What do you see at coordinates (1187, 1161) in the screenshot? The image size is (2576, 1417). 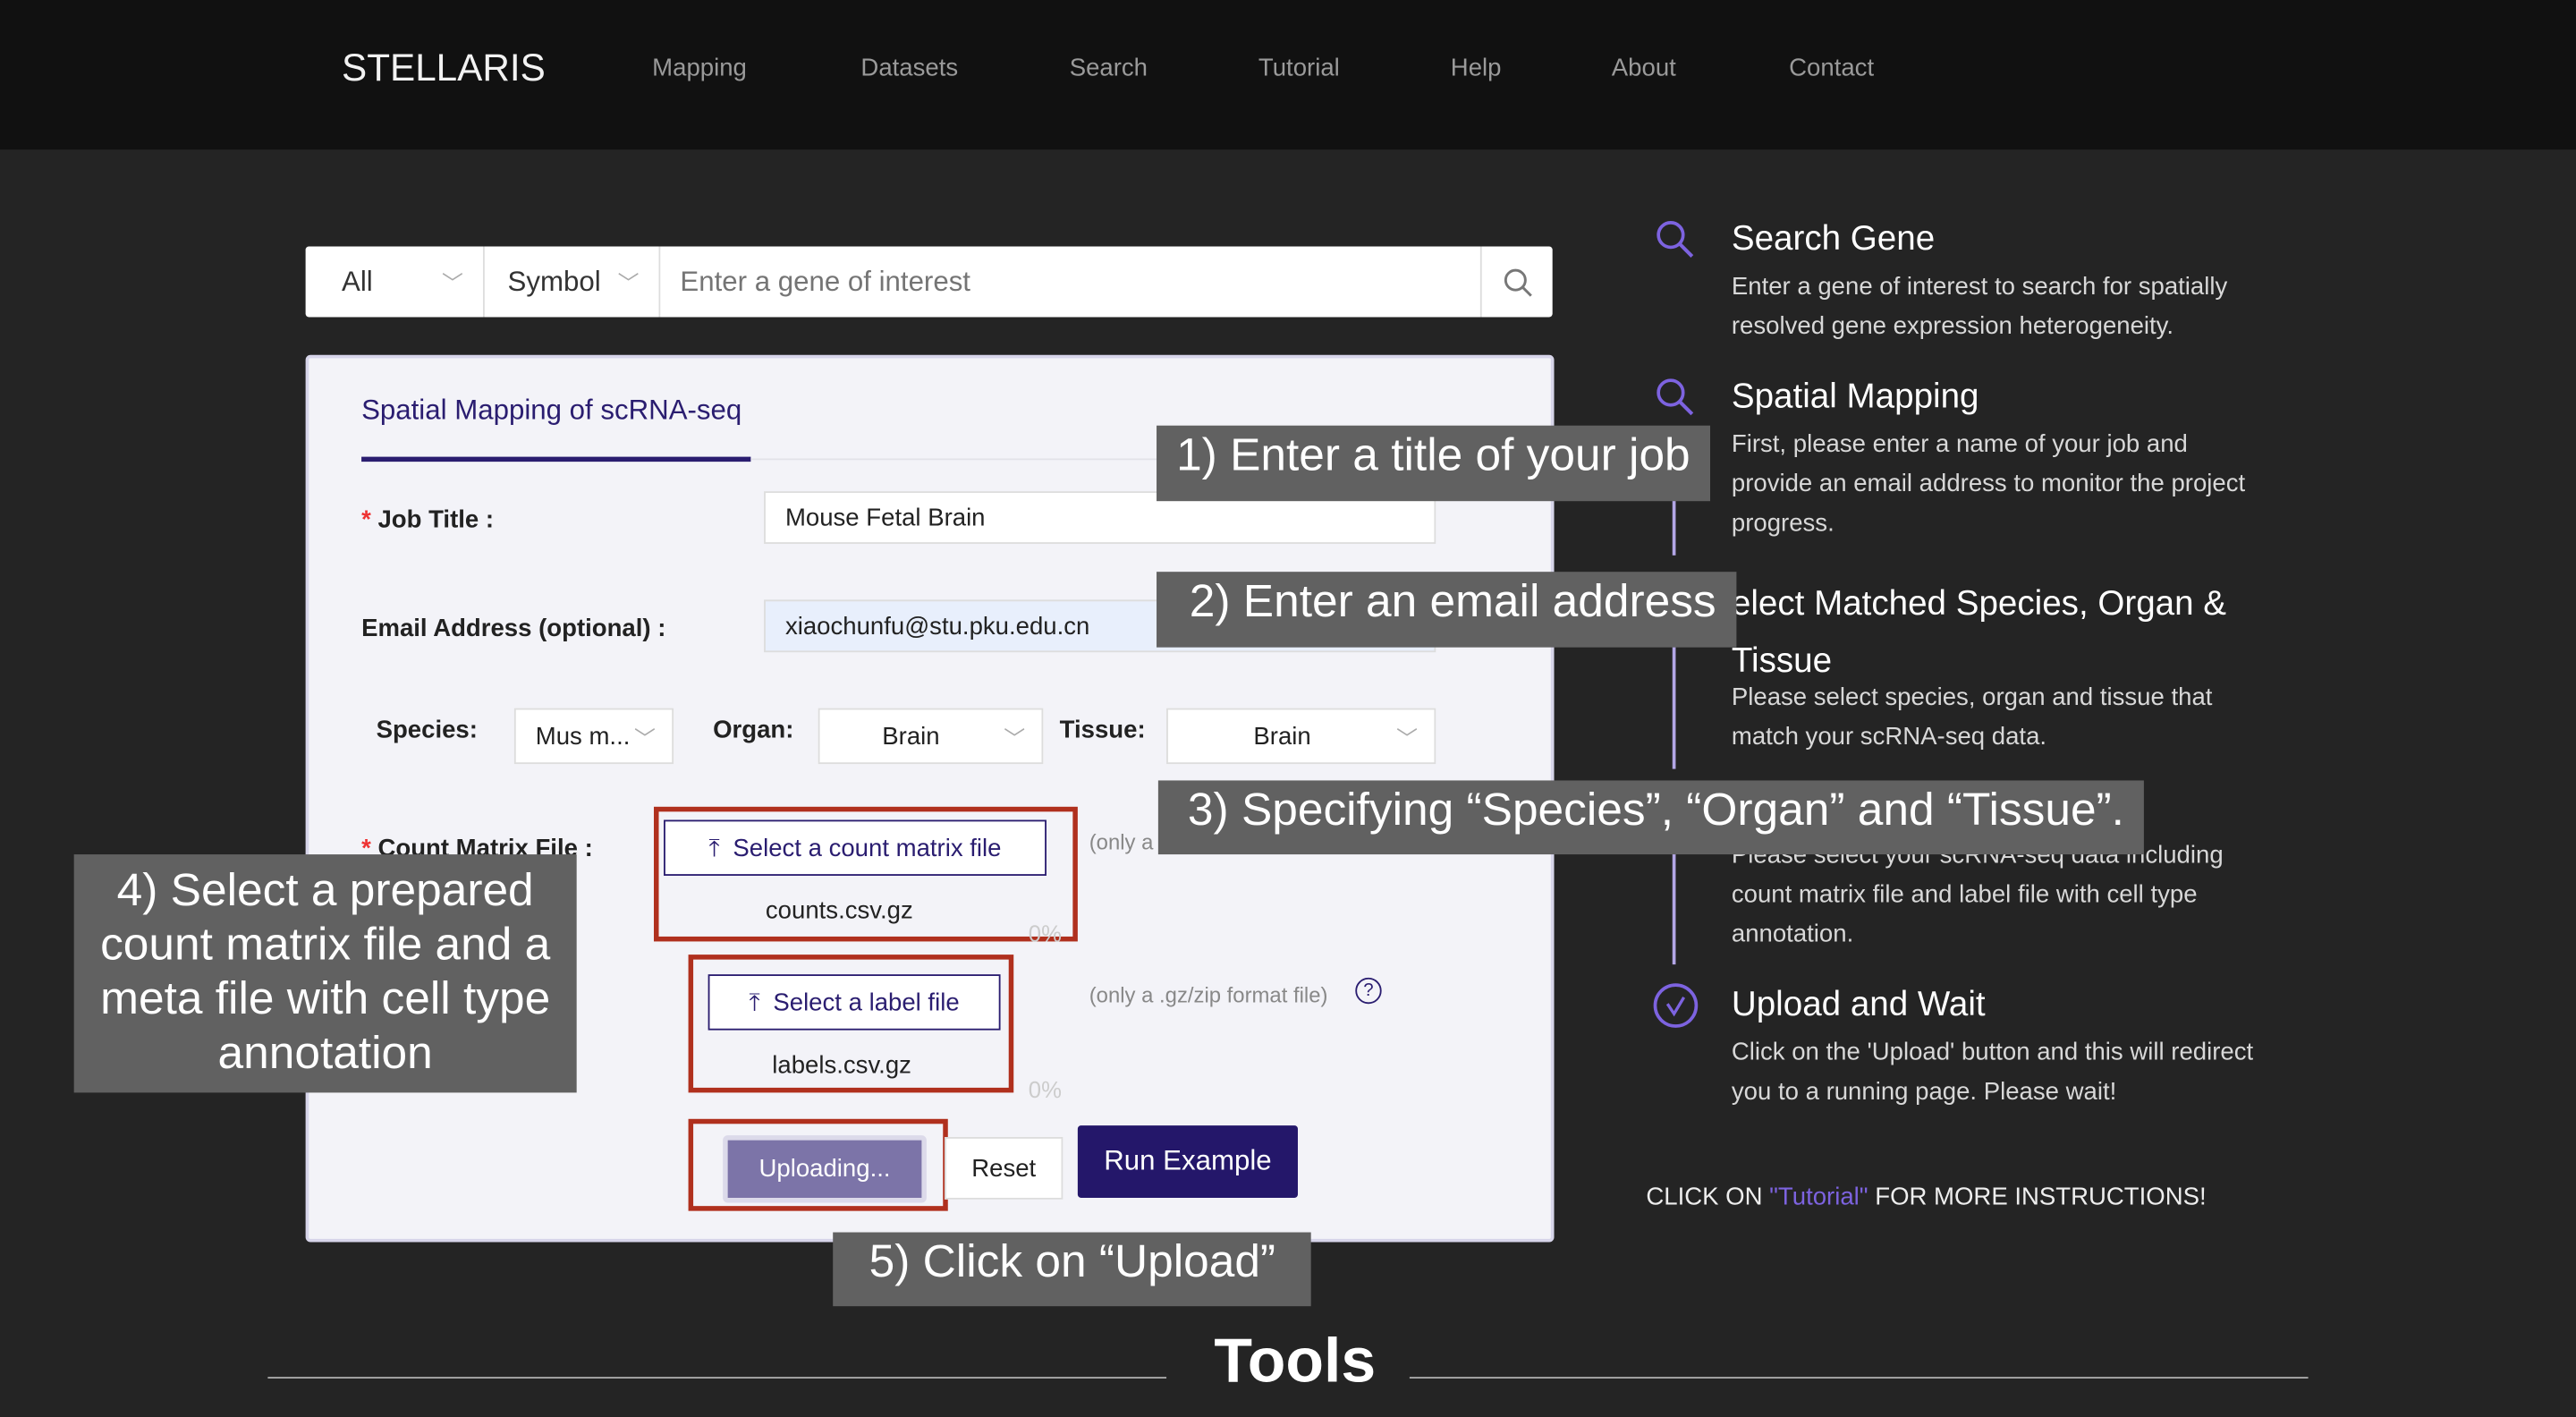 I see `run-example-button: Run Example` at bounding box center [1187, 1161].